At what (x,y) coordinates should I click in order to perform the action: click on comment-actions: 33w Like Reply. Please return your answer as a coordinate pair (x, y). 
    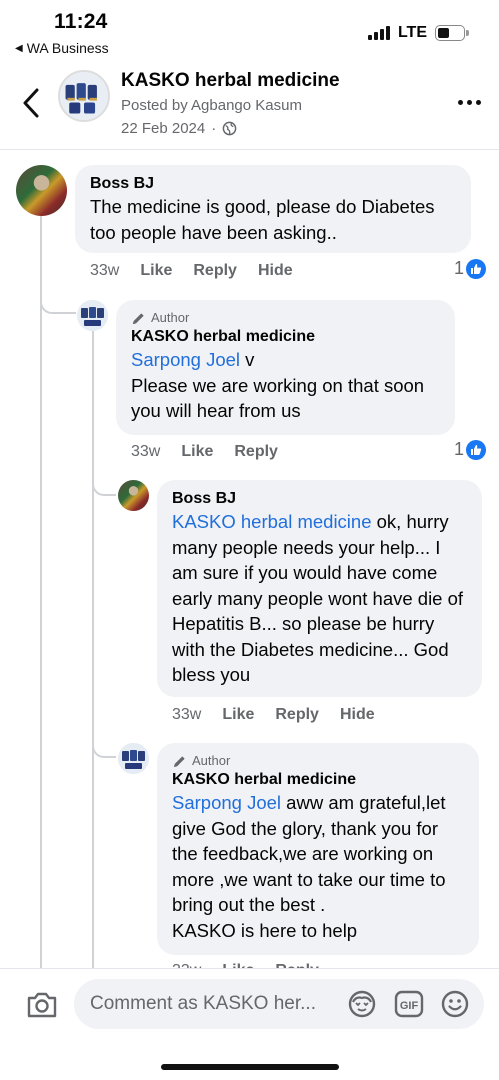
    Looking at the image, I should click on (204, 452).